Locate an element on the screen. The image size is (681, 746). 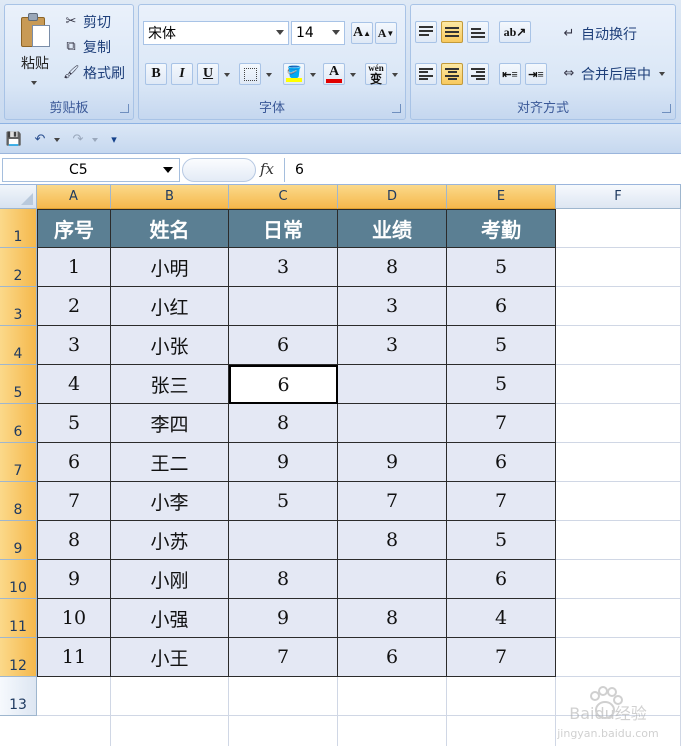
font-size-select: 14 is located at coordinates (318, 33).